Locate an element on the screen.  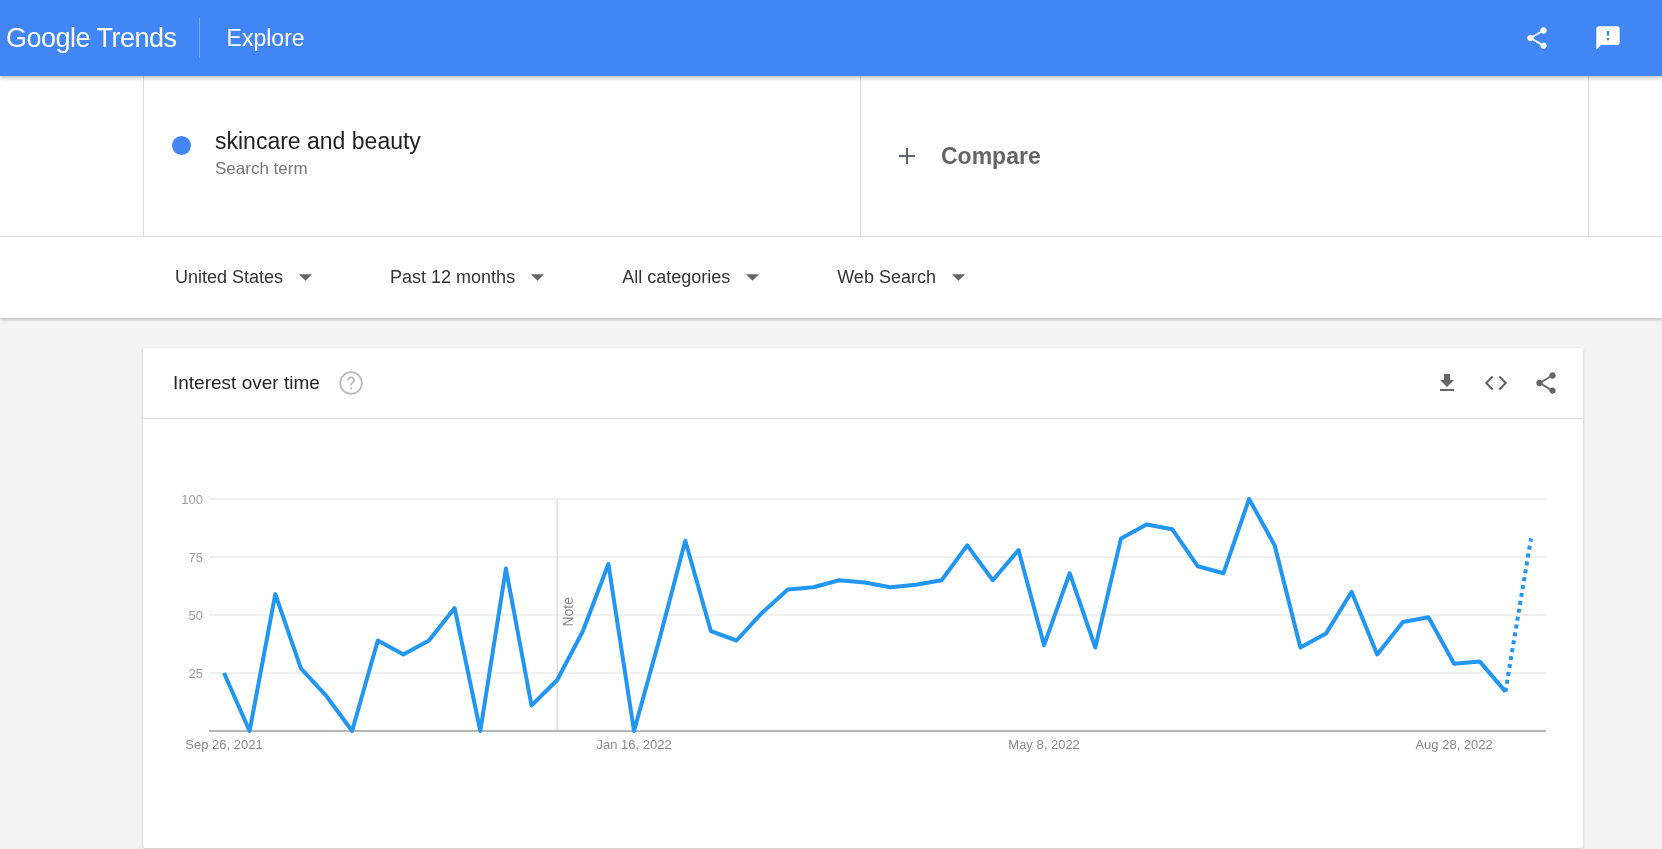
filter-dropdown: Web Search is located at coordinates (901, 277).